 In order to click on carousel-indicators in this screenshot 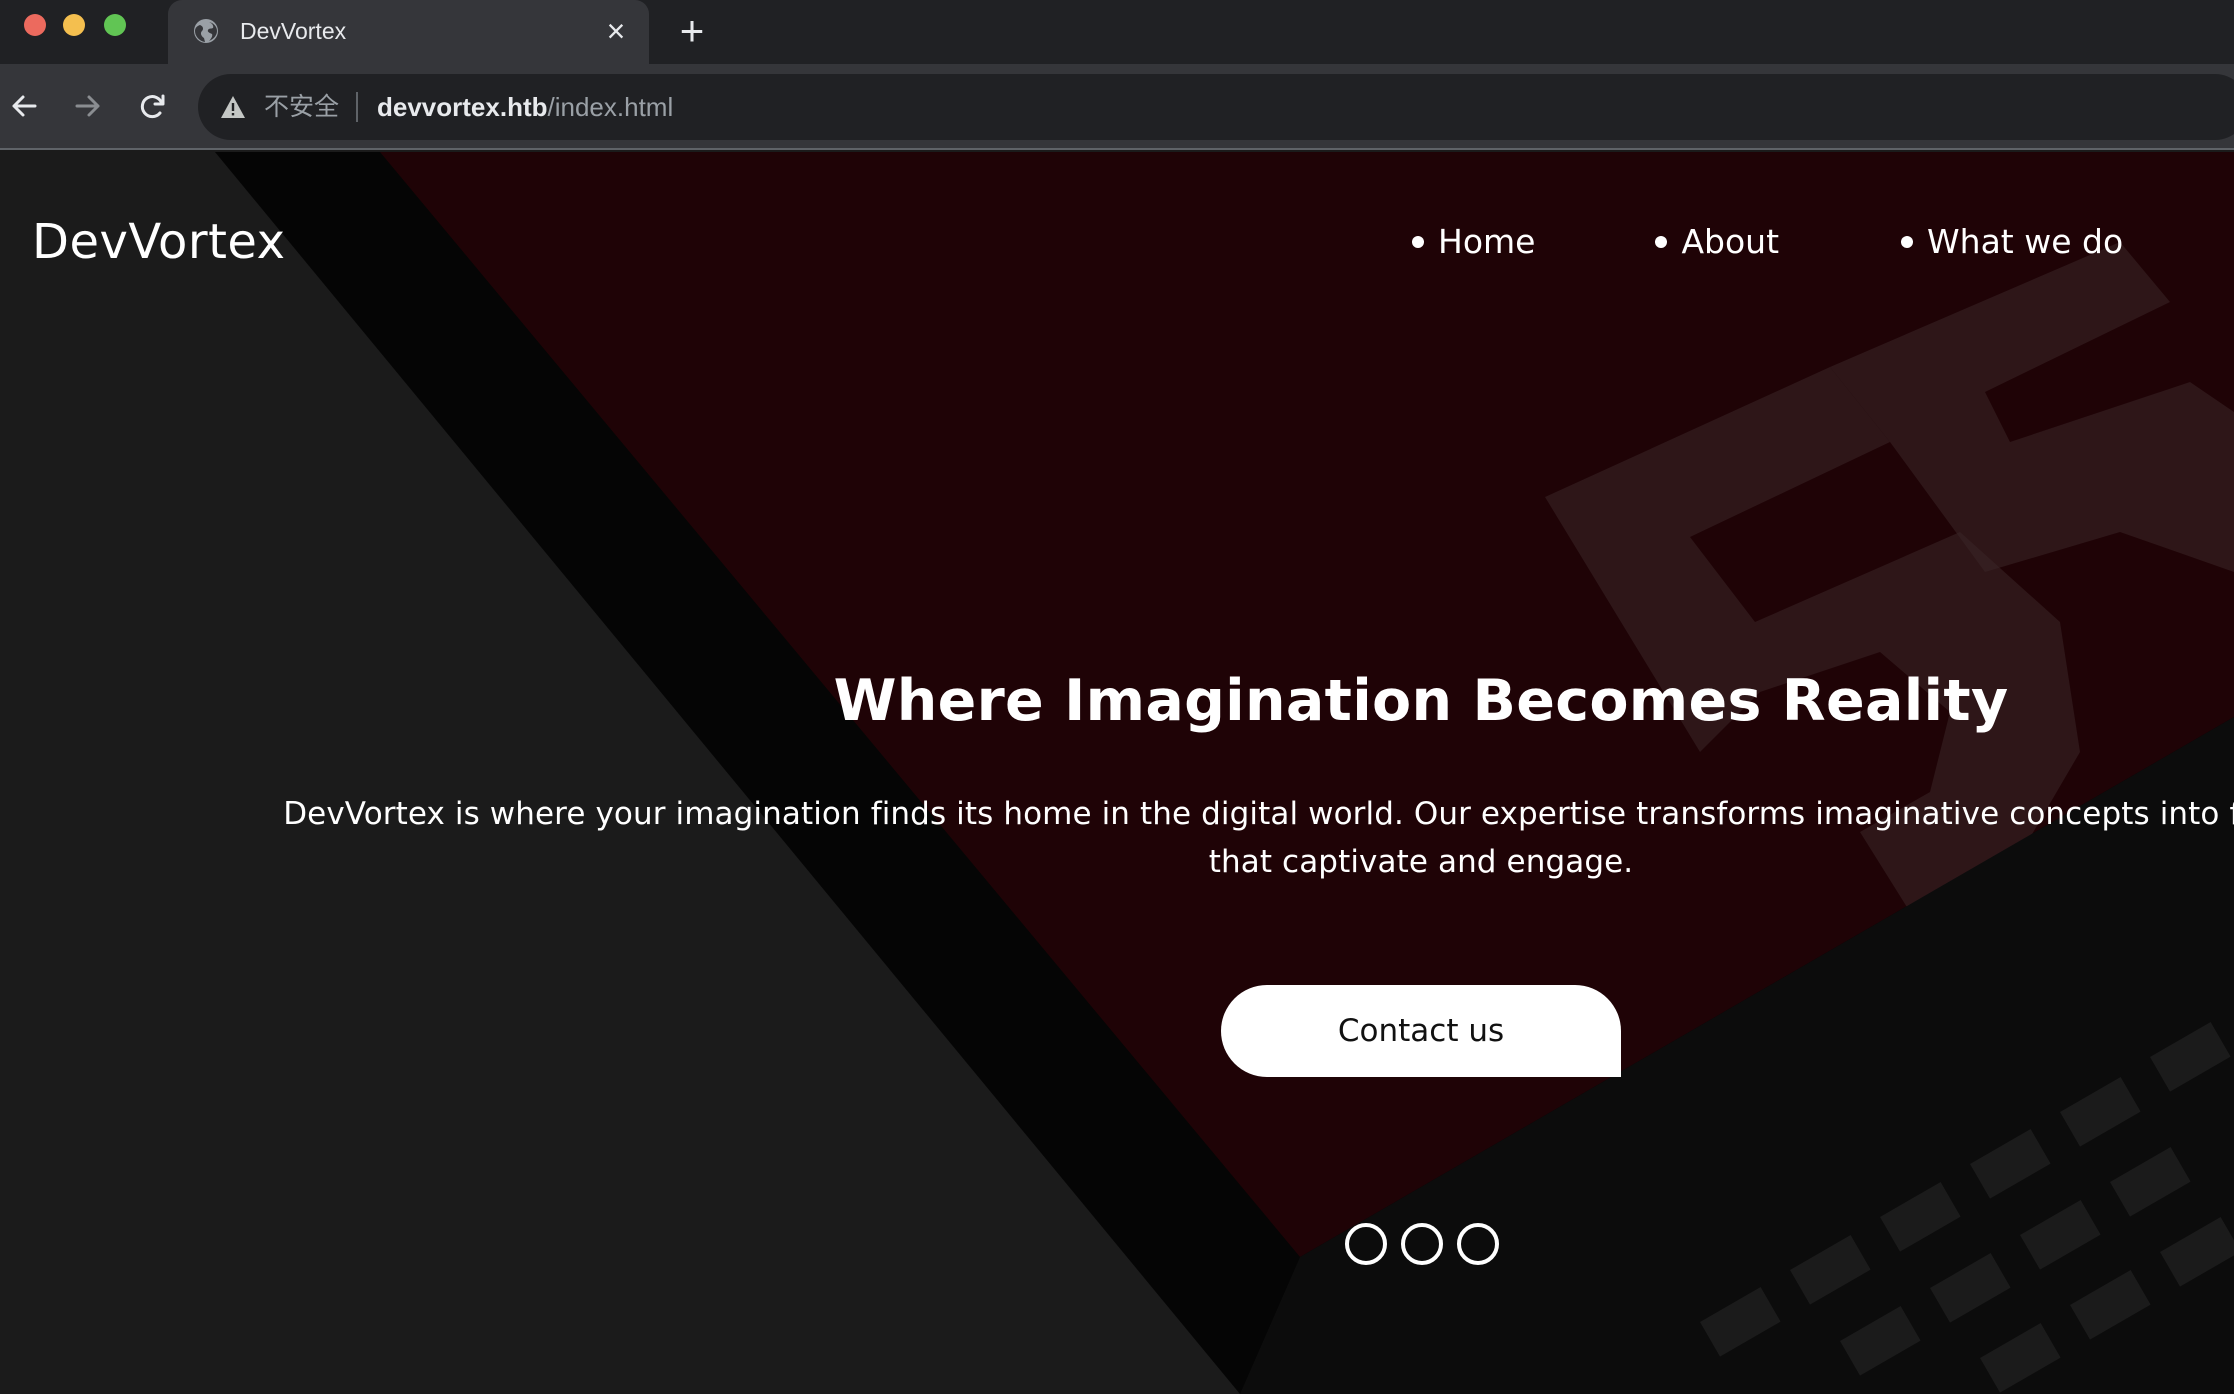, I will do `click(1422, 1244)`.